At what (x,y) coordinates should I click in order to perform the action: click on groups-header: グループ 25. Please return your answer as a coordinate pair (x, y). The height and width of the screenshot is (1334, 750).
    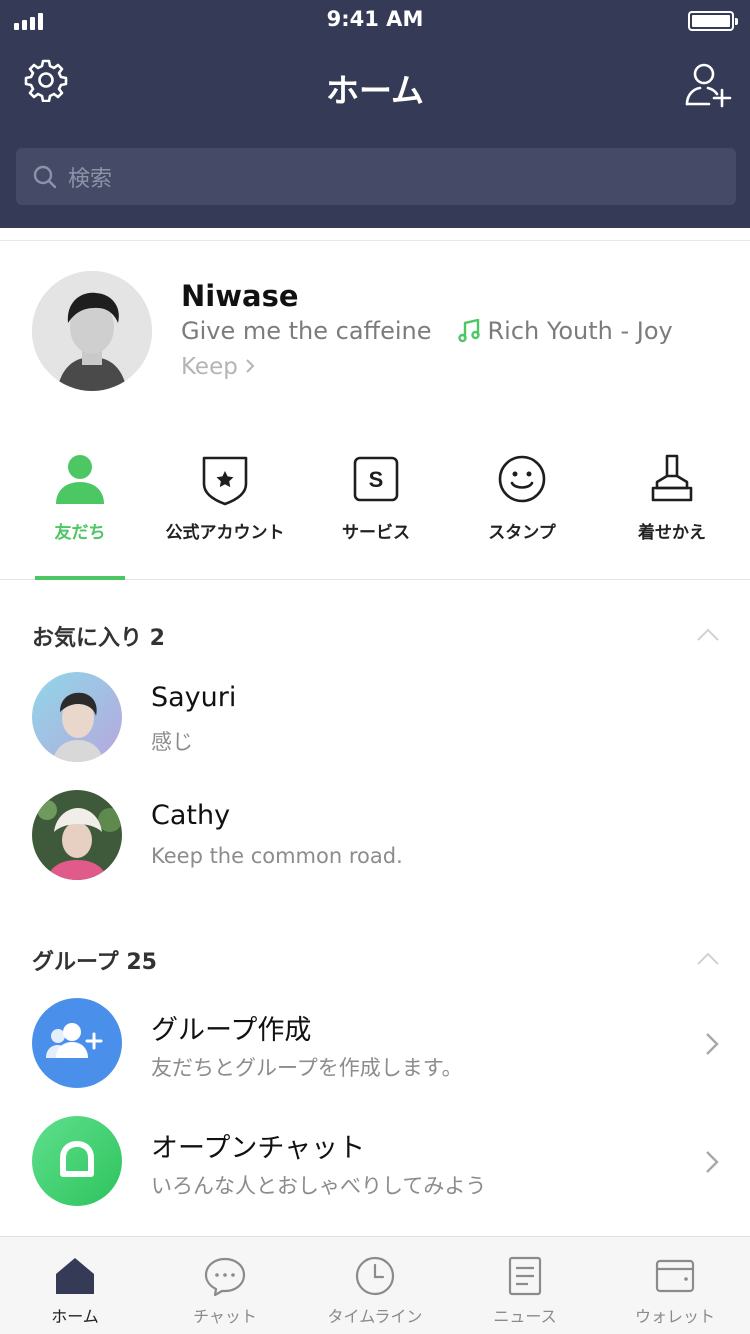
    Looking at the image, I should click on (94, 960).